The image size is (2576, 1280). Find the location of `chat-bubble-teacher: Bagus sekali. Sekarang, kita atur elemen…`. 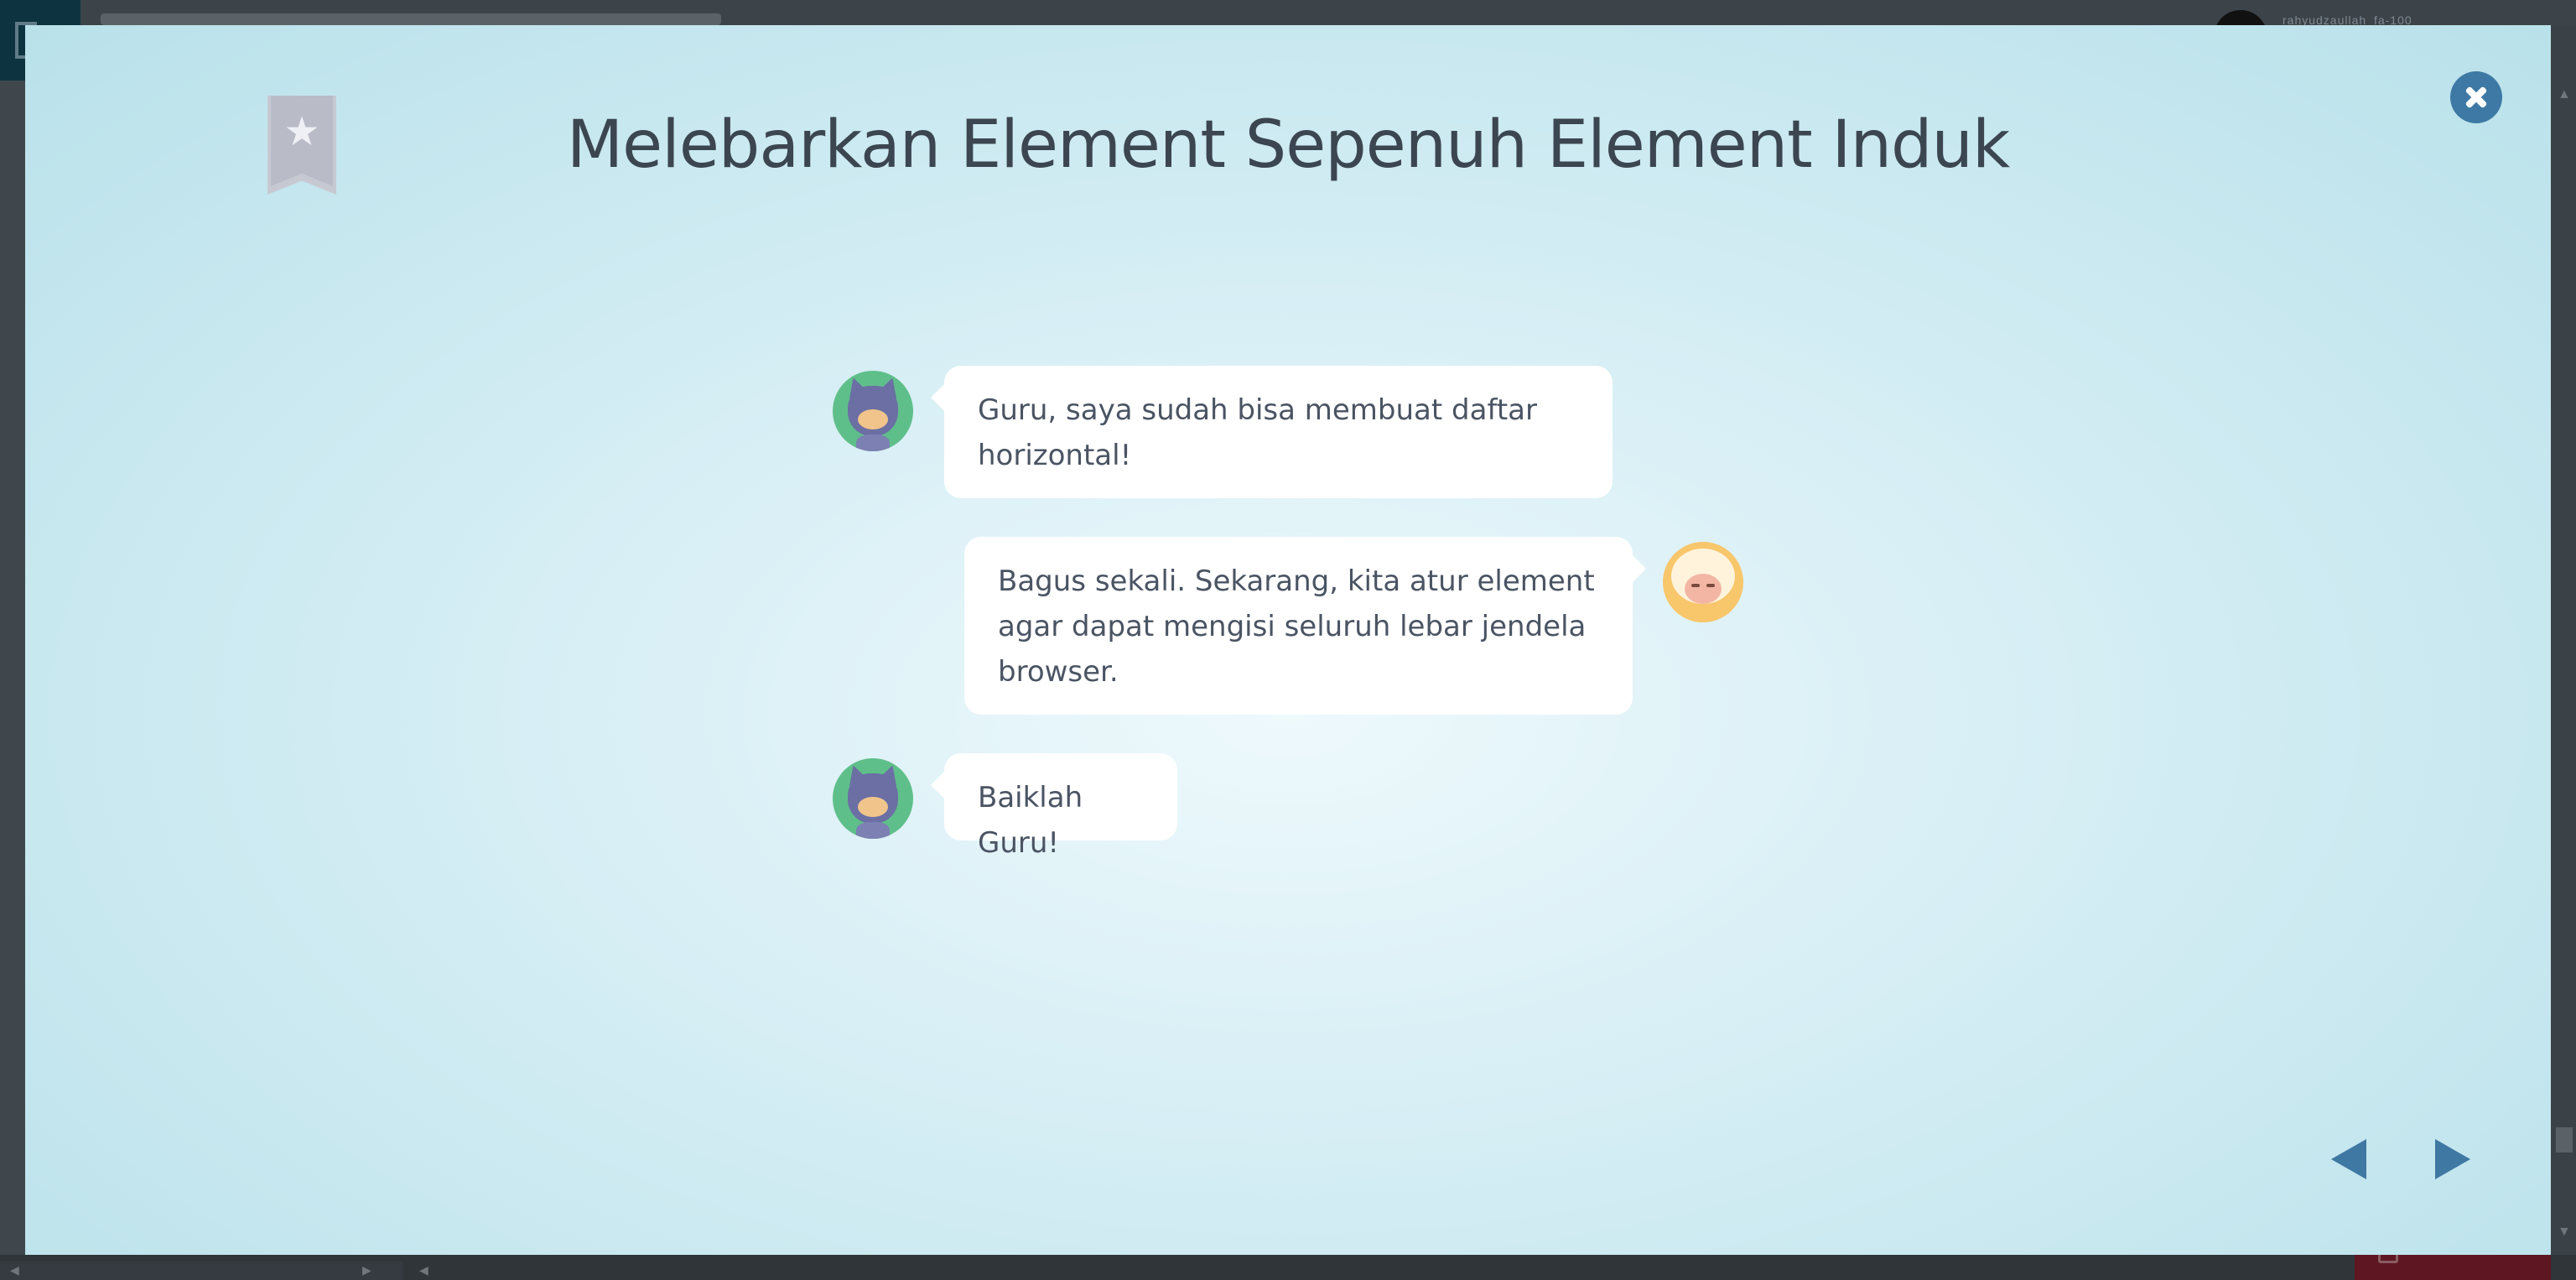

chat-bubble-teacher: Bagus sekali. Sekarang, kita atur elemen… is located at coordinates (1305, 626).